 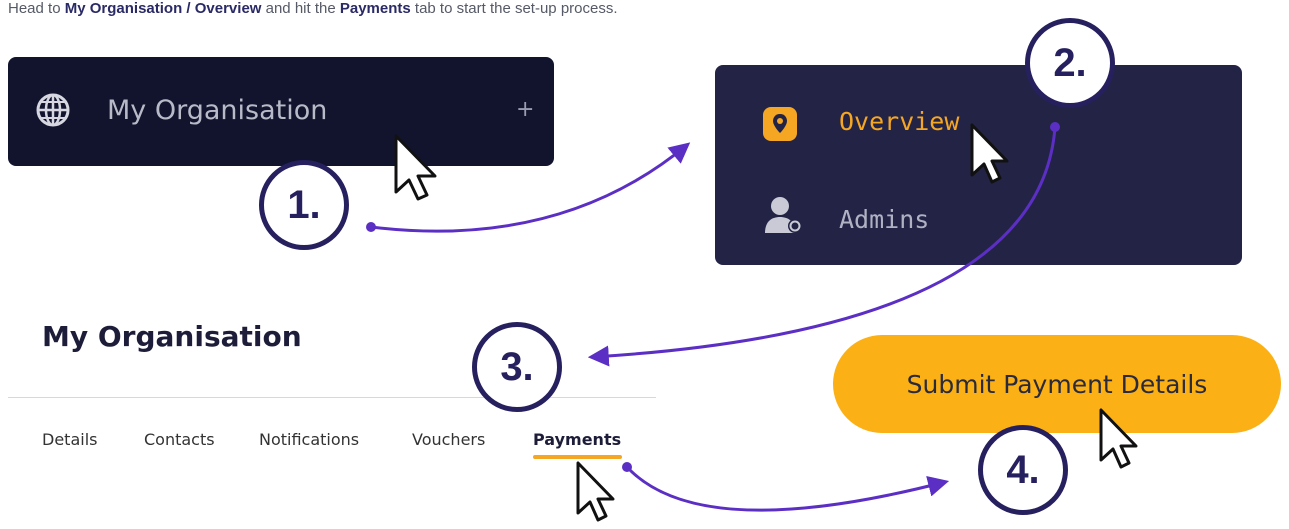 I want to click on step-3-badge: 3., so click(x=517, y=367).